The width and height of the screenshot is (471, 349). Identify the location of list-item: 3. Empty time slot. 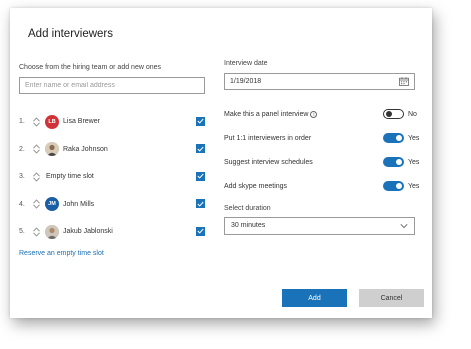
(112, 177).